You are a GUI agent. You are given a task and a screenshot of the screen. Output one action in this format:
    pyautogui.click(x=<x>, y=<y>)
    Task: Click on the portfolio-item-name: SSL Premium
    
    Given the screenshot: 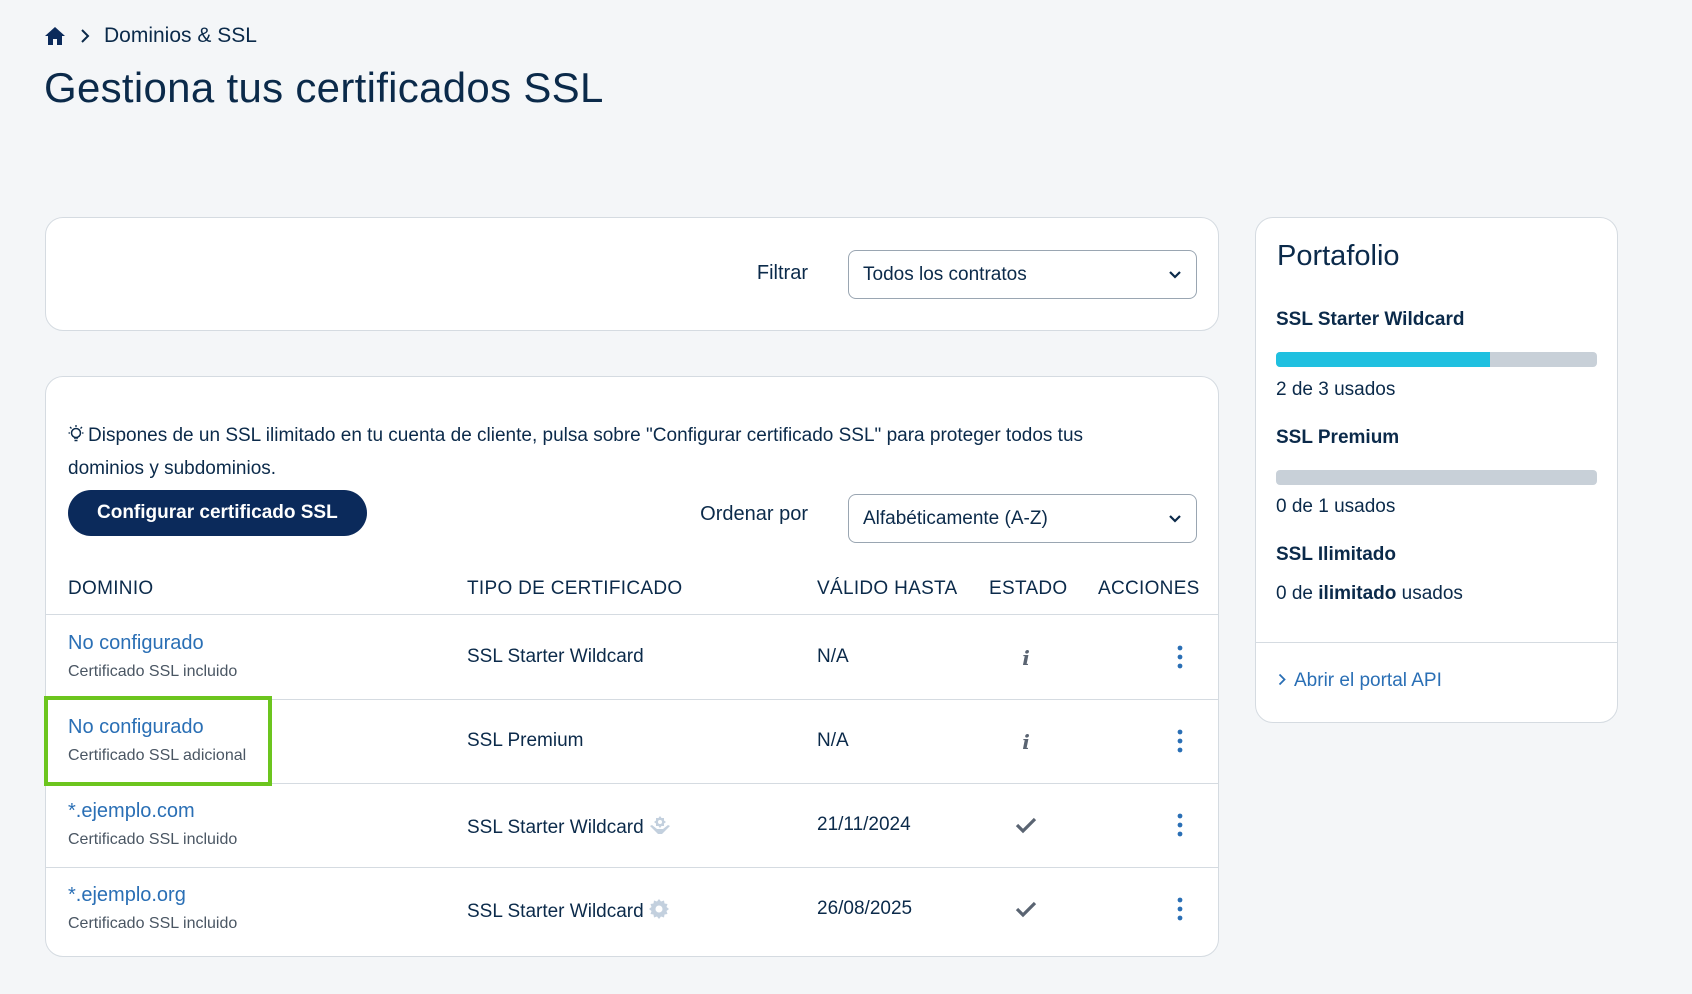 What is the action you would take?
    pyautogui.click(x=1338, y=437)
    